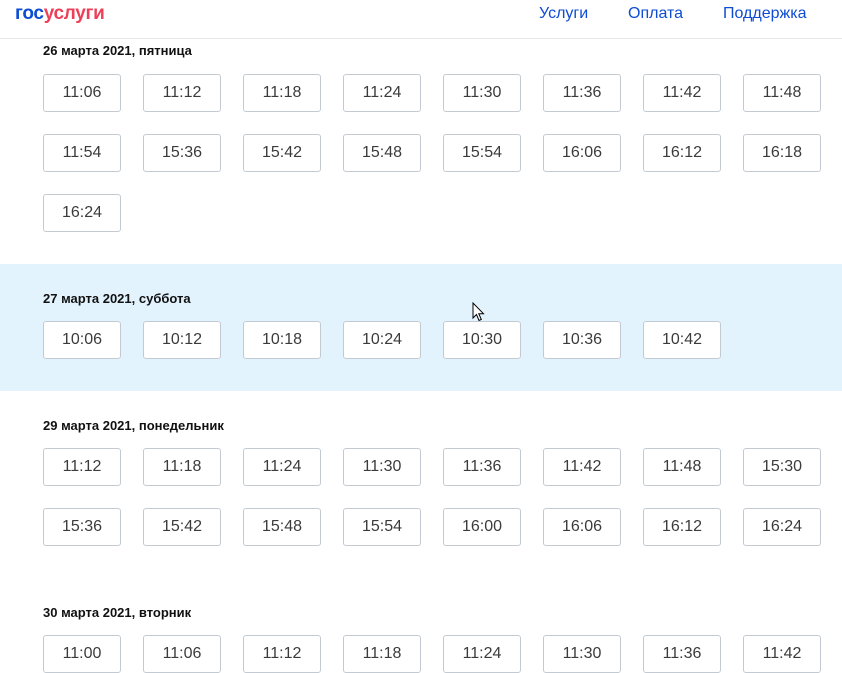 This screenshot has width=842, height=673. Describe the element at coordinates (655, 14) in the screenshot. I see `nav-link-payment: Оплата` at that location.